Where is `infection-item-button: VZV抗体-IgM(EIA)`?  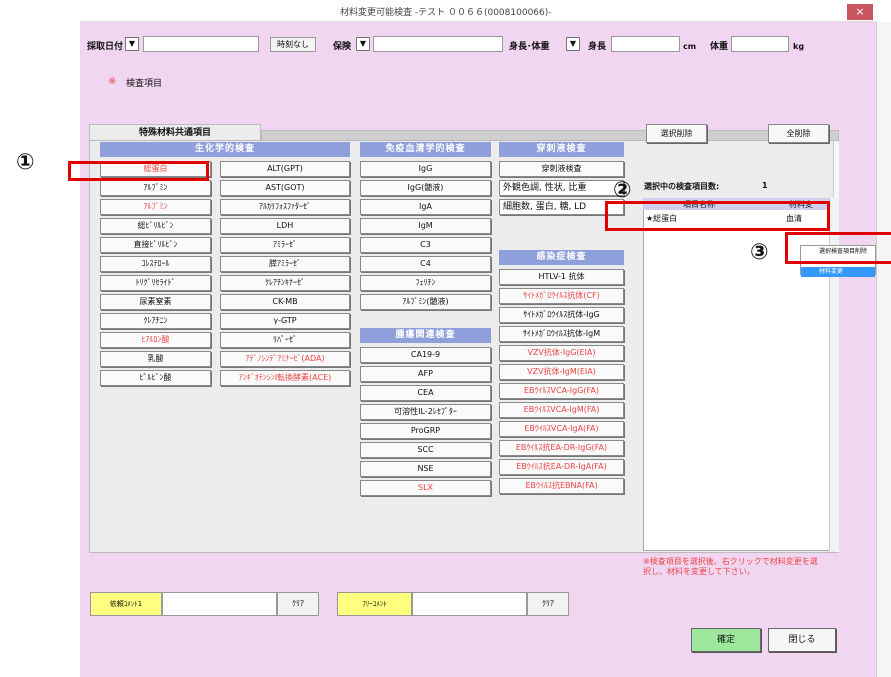
infection-item-button: VZV抗体-IgM(EIA) is located at coordinates (561, 372).